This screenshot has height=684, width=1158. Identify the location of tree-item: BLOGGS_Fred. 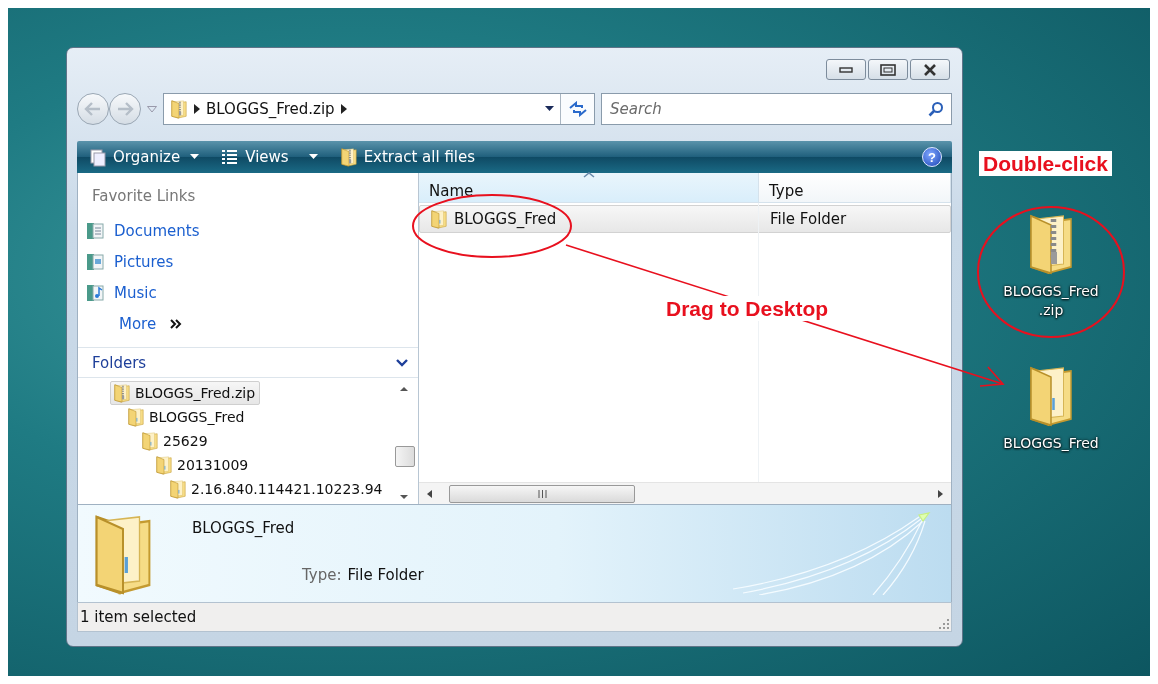
(187, 417).